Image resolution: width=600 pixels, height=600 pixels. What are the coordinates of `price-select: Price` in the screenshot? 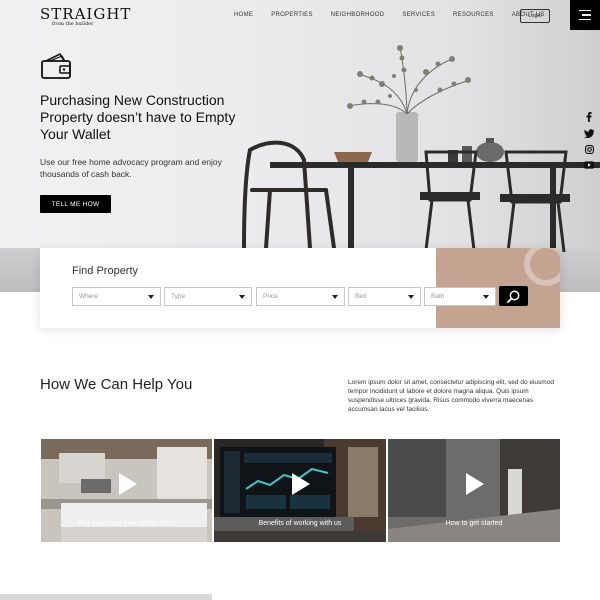 It's located at (300, 296).